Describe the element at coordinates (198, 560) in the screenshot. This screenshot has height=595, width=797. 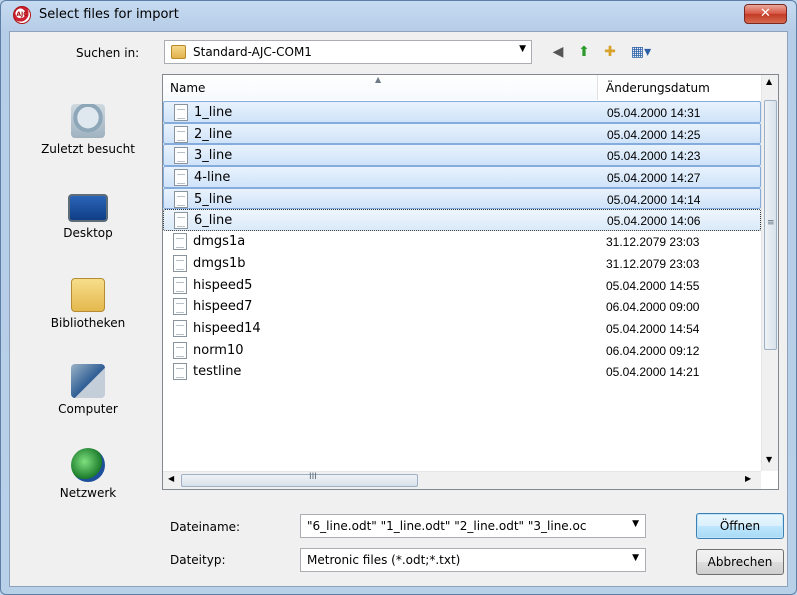
I see `filetype-label: Dateityp:` at that location.